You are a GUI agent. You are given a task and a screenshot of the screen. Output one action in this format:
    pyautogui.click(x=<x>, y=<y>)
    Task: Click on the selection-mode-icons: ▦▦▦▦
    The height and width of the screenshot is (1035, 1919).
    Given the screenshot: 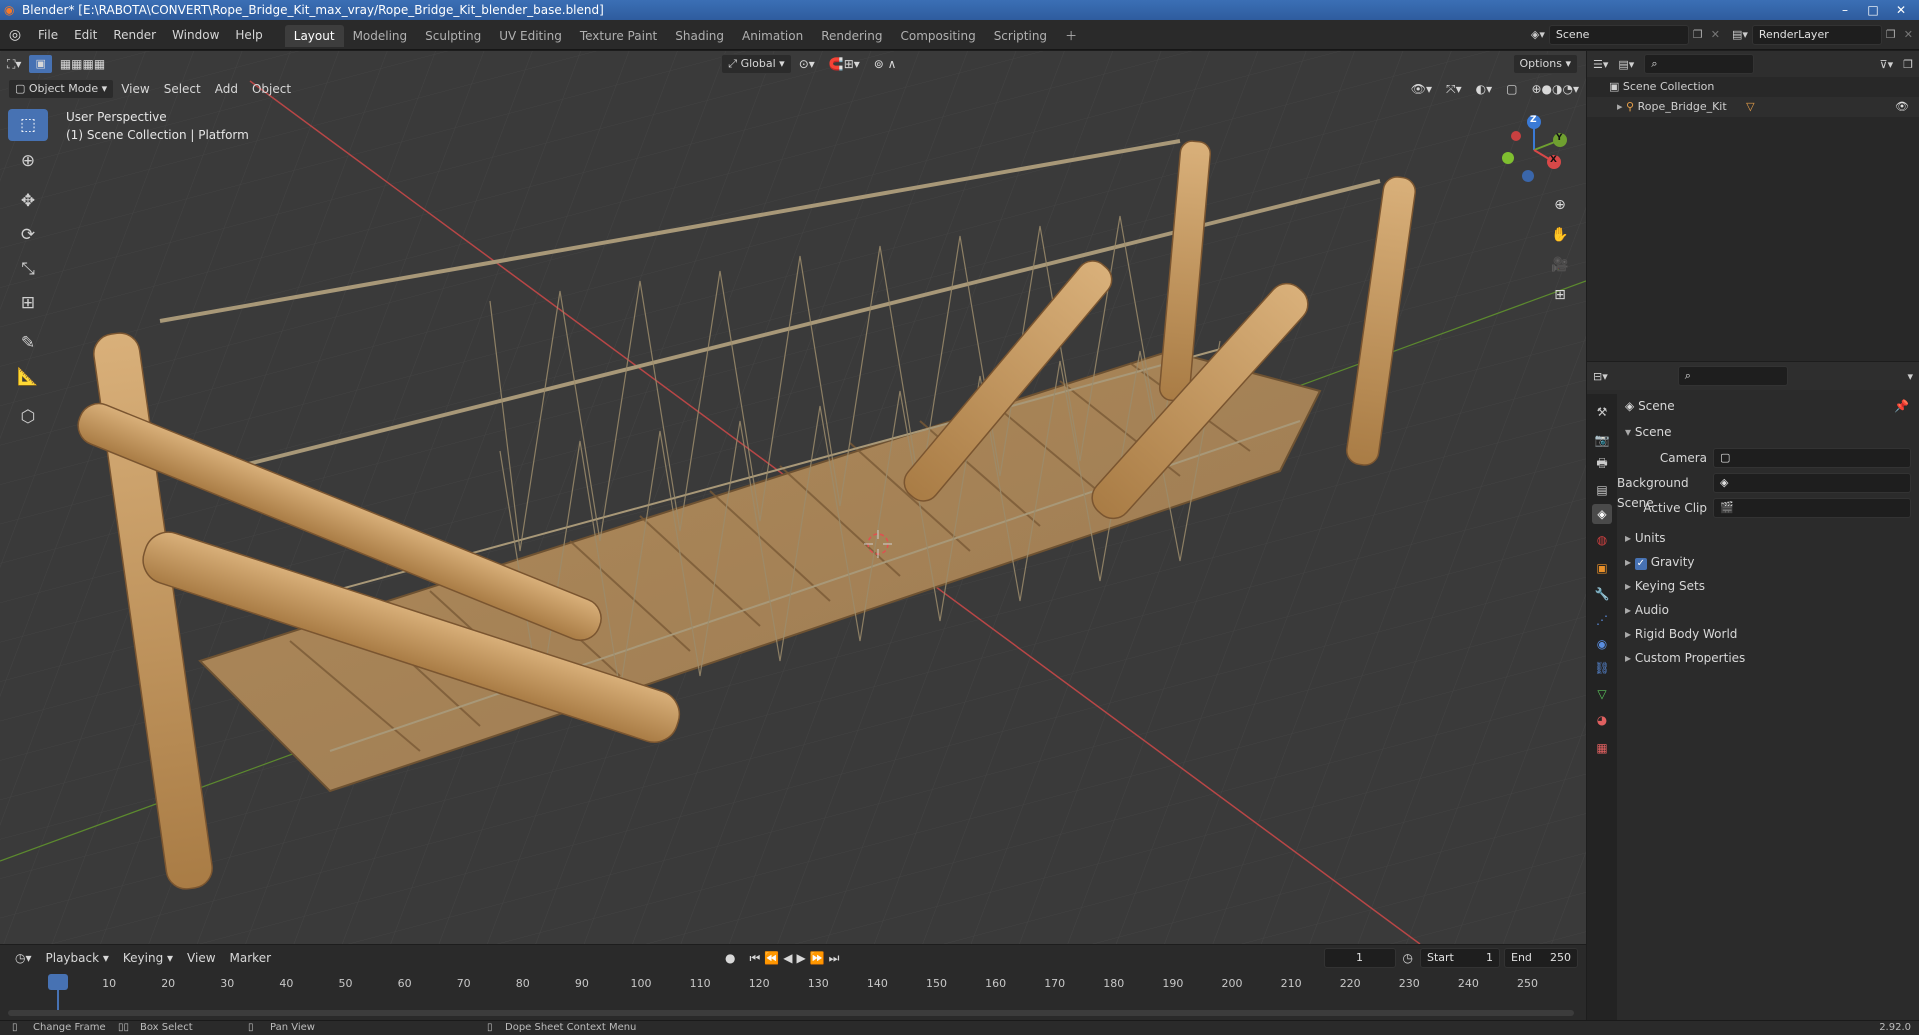 What is the action you would take?
    pyautogui.click(x=82, y=64)
    